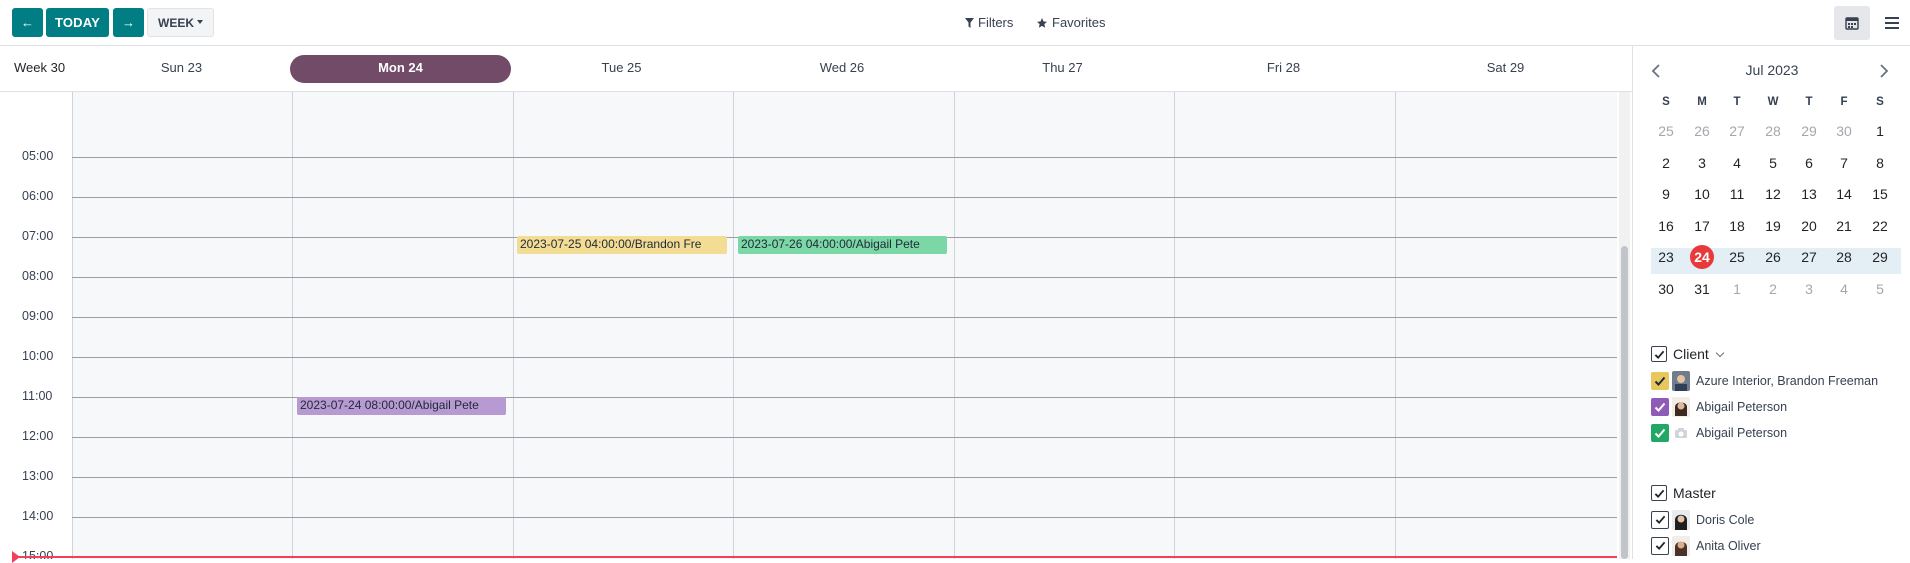 The image size is (1910, 563). I want to click on scrollbar-thumb, so click(1624, 402).